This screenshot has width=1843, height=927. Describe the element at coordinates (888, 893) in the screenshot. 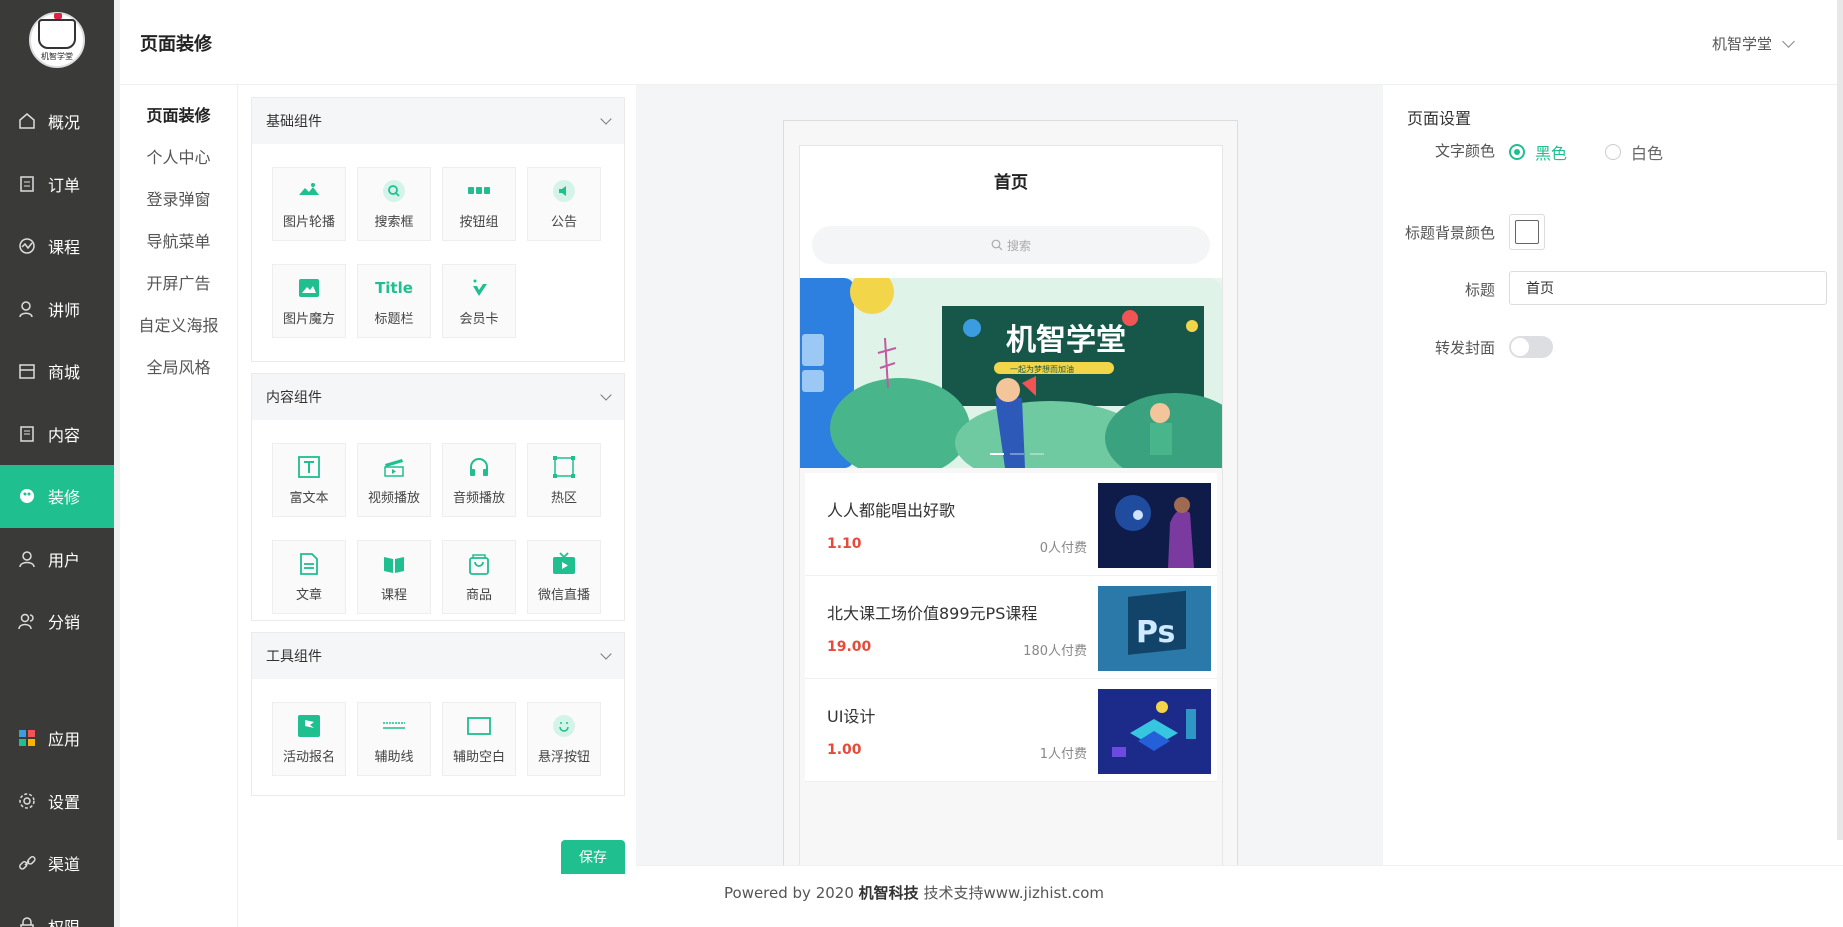

I see `footer-brand: 机智科技` at that location.